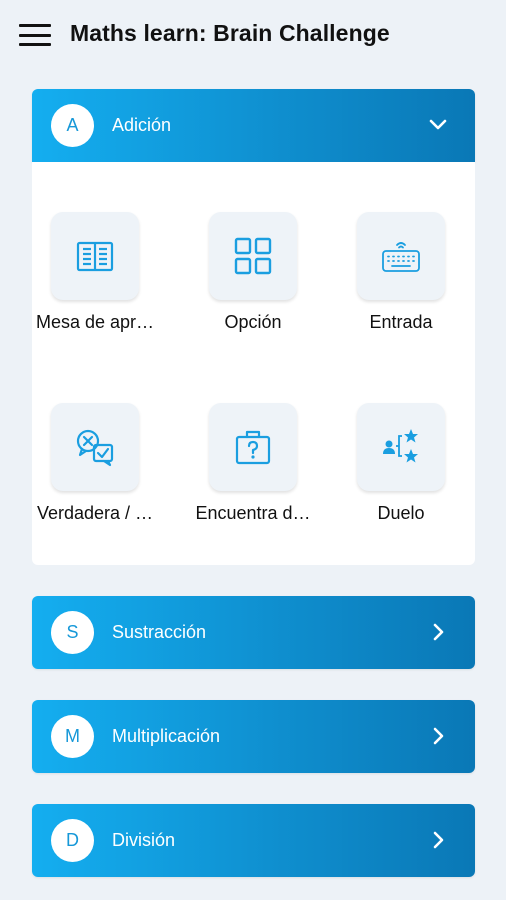 Image resolution: width=506 pixels, height=900 pixels. Describe the element at coordinates (401, 513) in the screenshot. I see `tile-label: Duelo` at that location.